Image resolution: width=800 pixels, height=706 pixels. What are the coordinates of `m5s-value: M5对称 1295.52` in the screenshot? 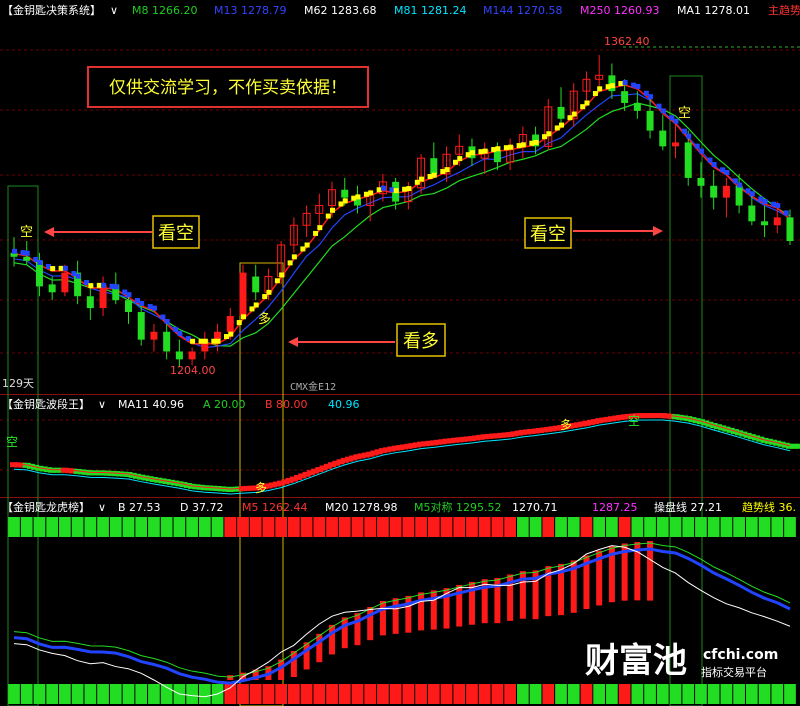 It's located at (457, 507).